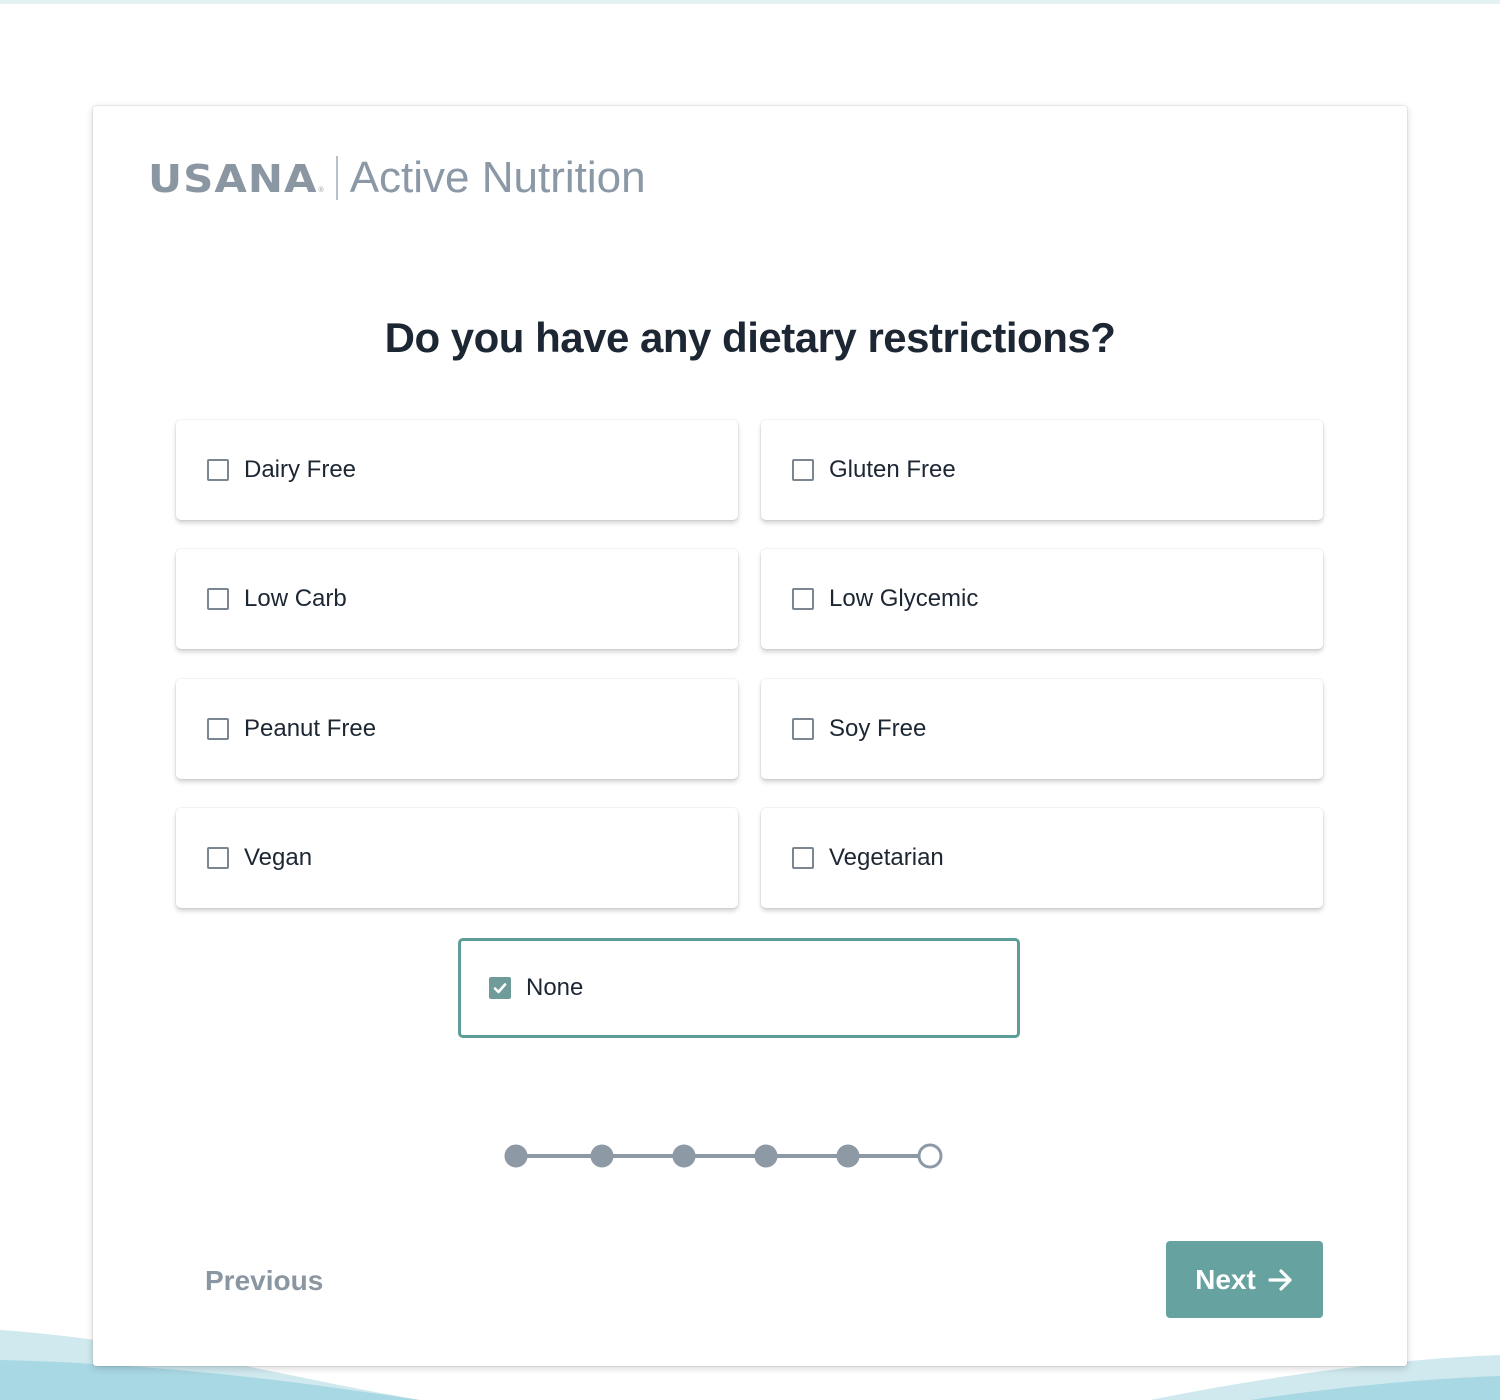 Image resolution: width=1500 pixels, height=1400 pixels. I want to click on option-card: Gluten Free, so click(1042, 470).